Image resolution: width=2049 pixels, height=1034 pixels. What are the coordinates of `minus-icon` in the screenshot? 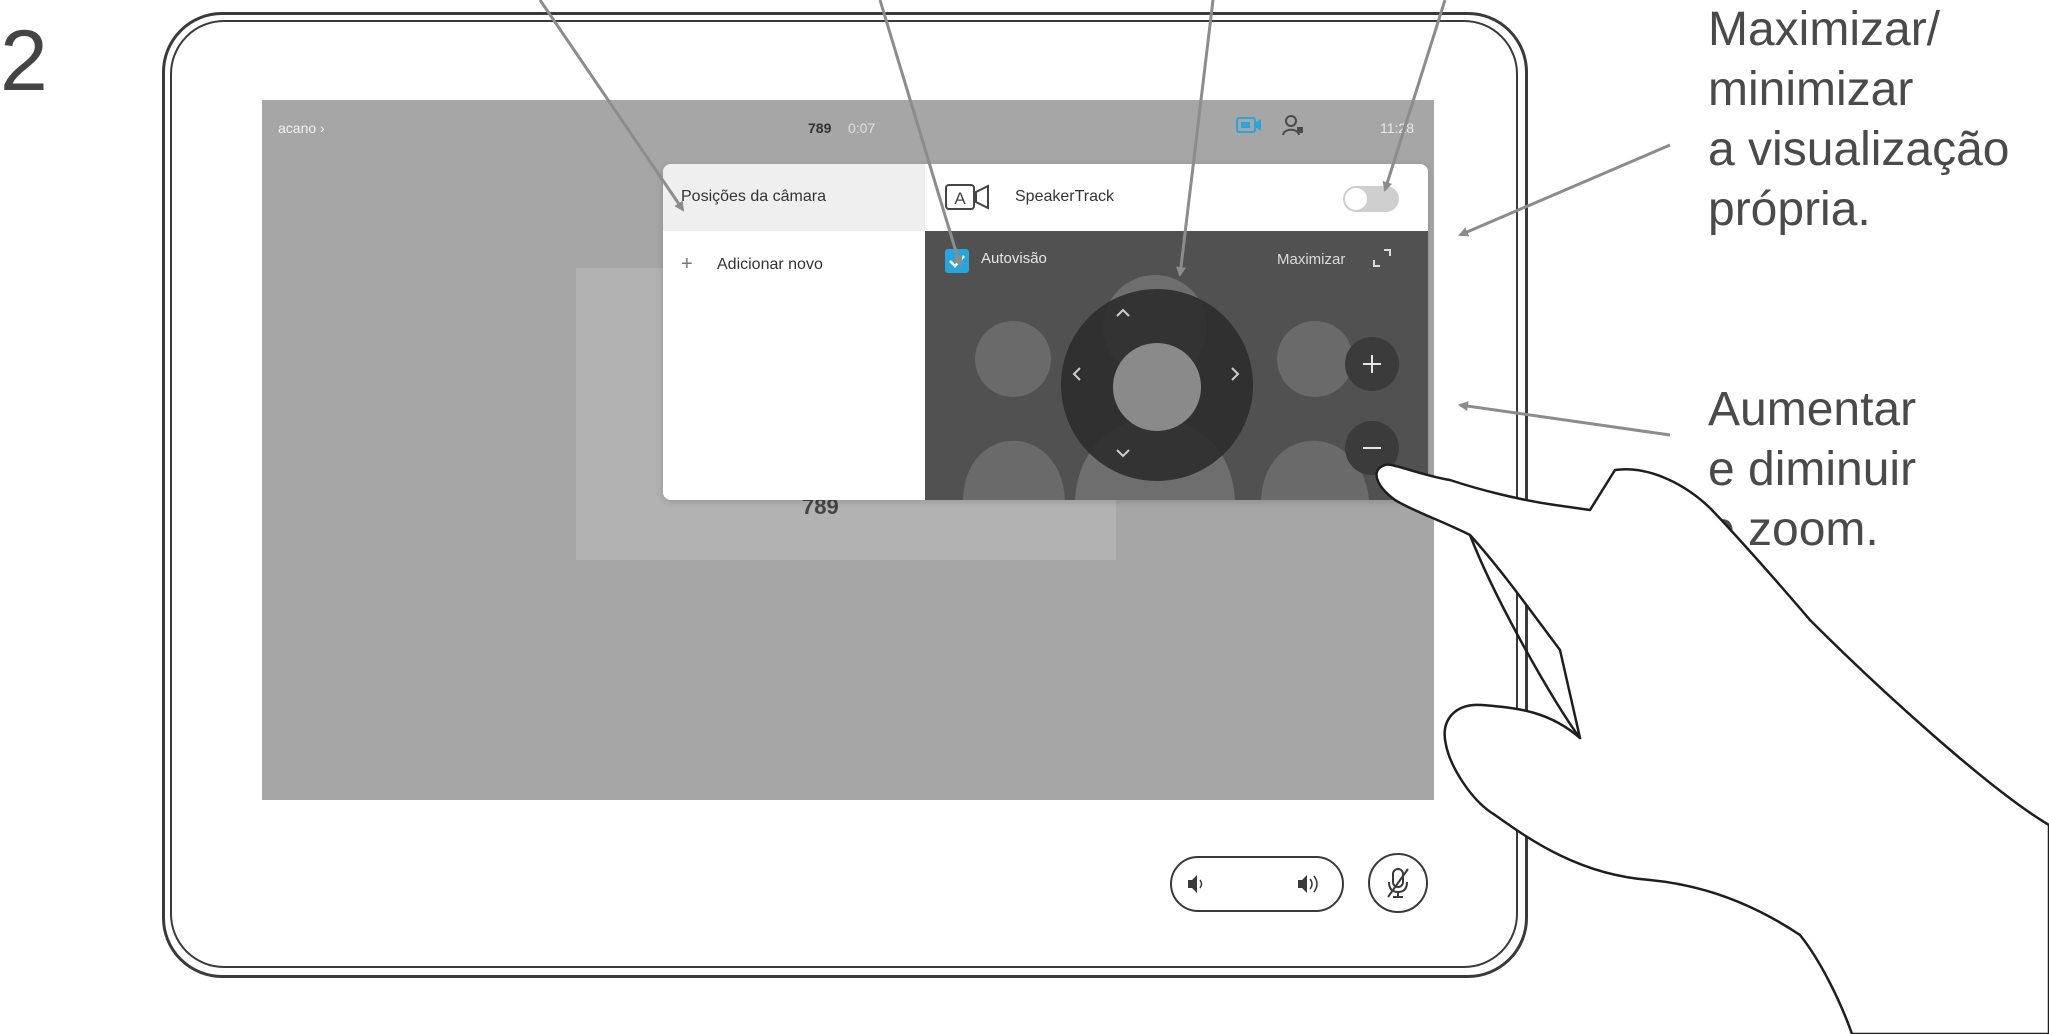 It's located at (1372, 448).